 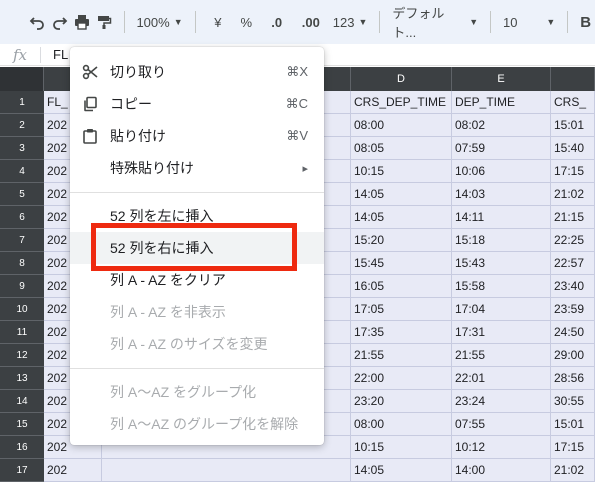 I want to click on row-header: 11, so click(x=22, y=332).